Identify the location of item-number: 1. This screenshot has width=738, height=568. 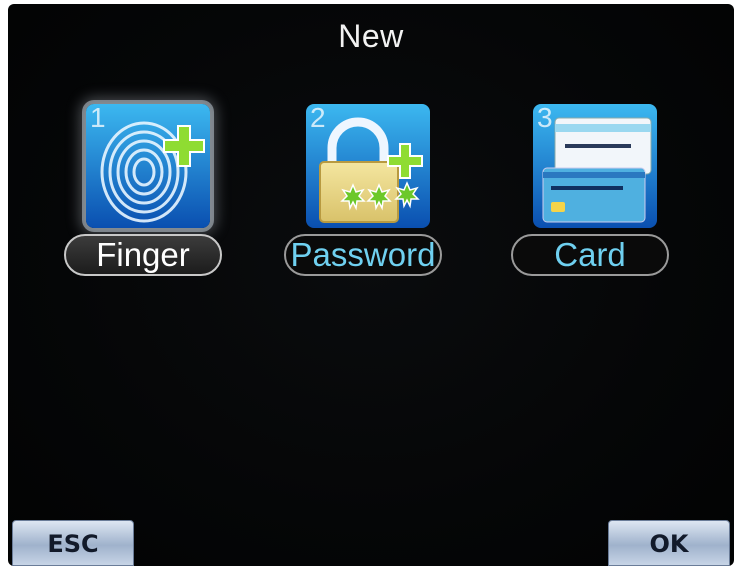
(98, 118).